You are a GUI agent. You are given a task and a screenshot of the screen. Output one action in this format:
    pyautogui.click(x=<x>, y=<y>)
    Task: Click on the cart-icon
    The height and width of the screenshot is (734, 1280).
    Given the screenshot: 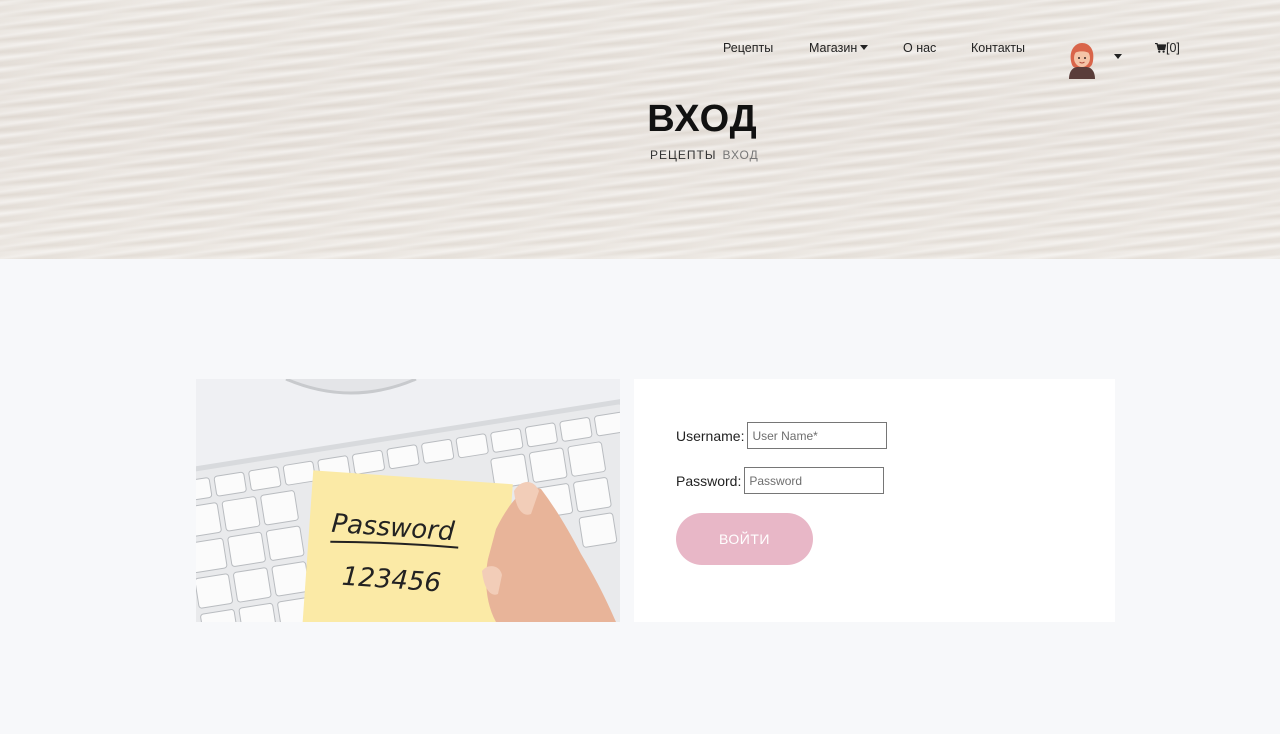 What is the action you would take?
    pyautogui.click(x=1161, y=47)
    